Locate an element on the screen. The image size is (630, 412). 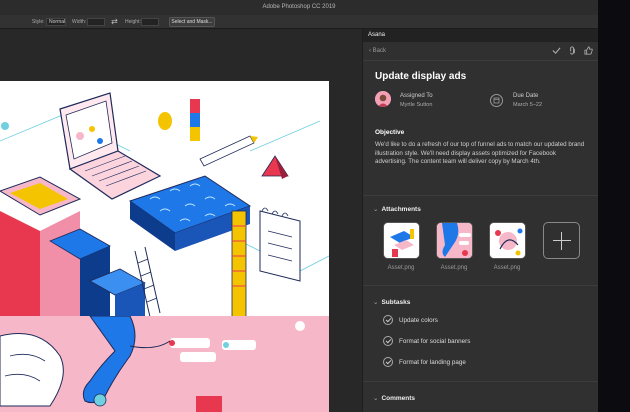
due-label: Due Date is located at coordinates (526, 96).